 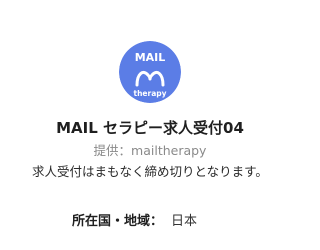 What do you see at coordinates (150, 57) in the screenshot?
I see `logo-text-main: MAIL` at bounding box center [150, 57].